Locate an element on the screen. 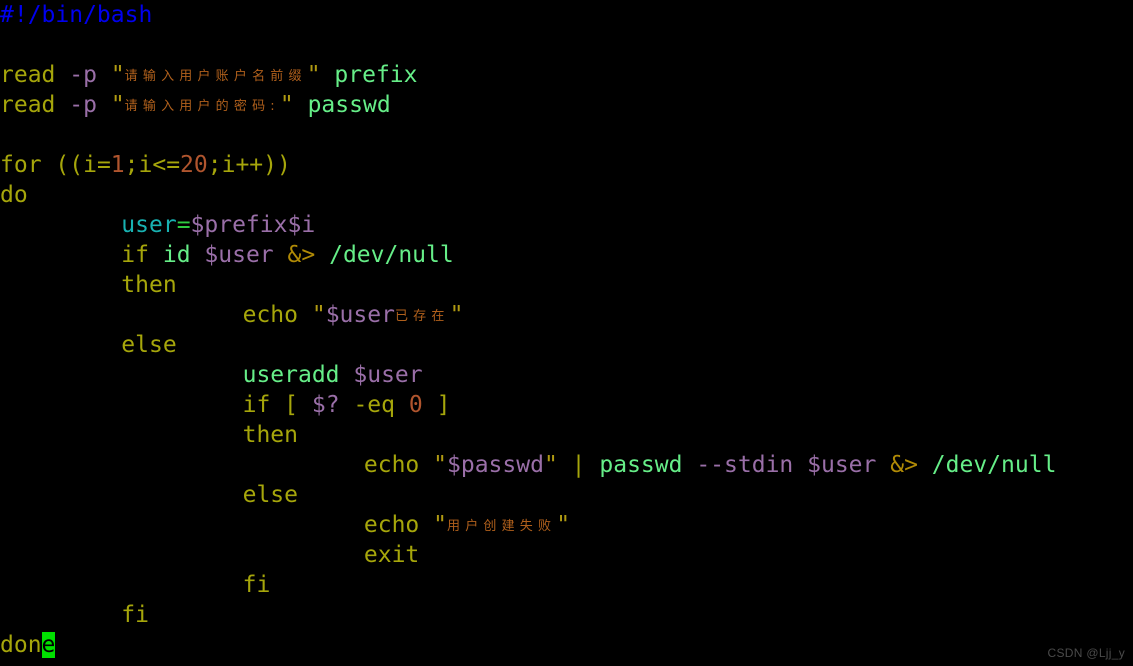 The image size is (1133, 666). keyword-token: for is located at coordinates (21, 165).